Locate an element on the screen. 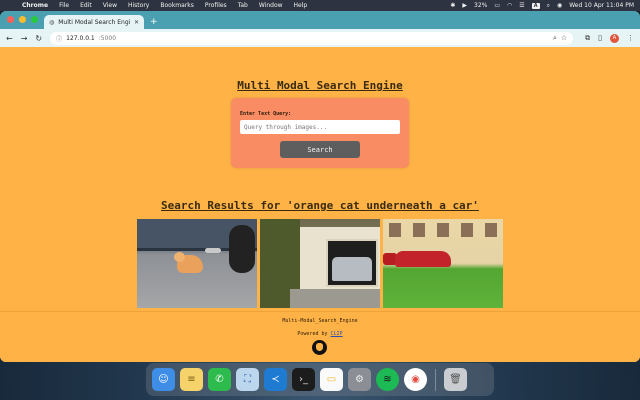 The height and width of the screenshot is (400, 640). search-button: Search is located at coordinates (320, 149).